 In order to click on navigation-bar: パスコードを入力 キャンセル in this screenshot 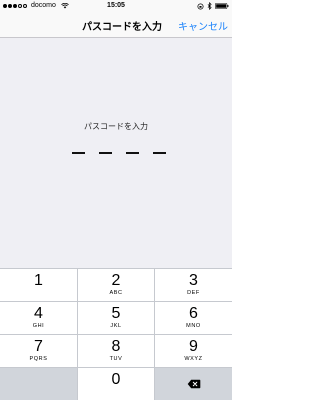, I will do `click(116, 26)`.